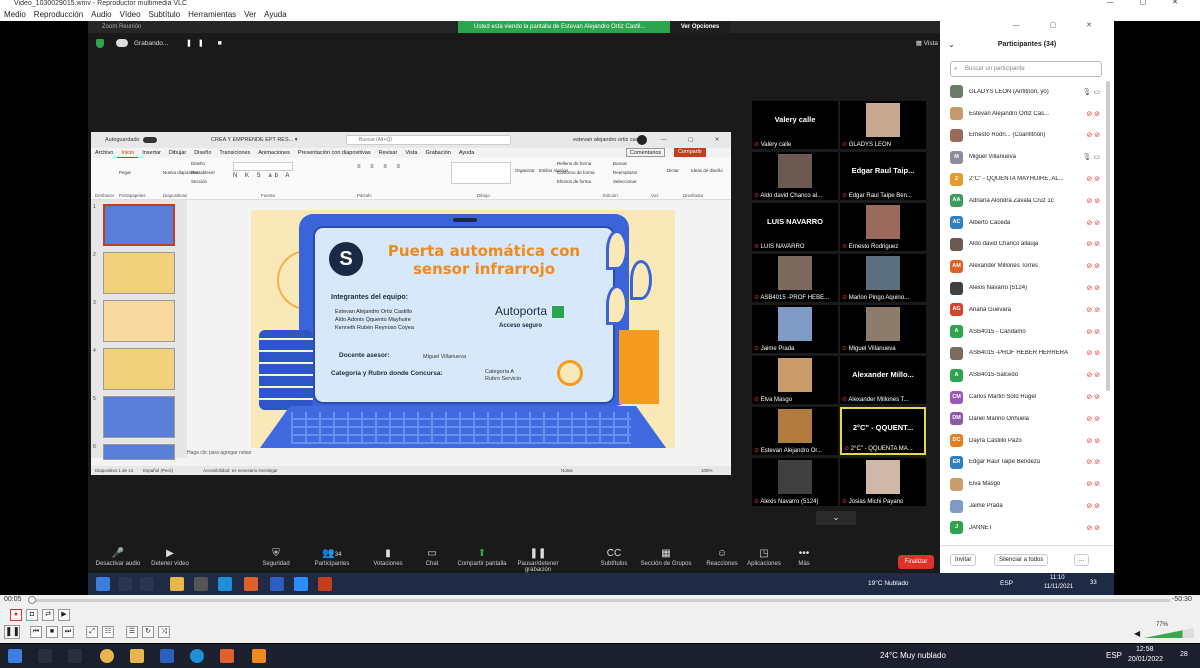  What do you see at coordinates (690, 152) in the screenshot?
I see `share-button: Compartir` at bounding box center [690, 152].